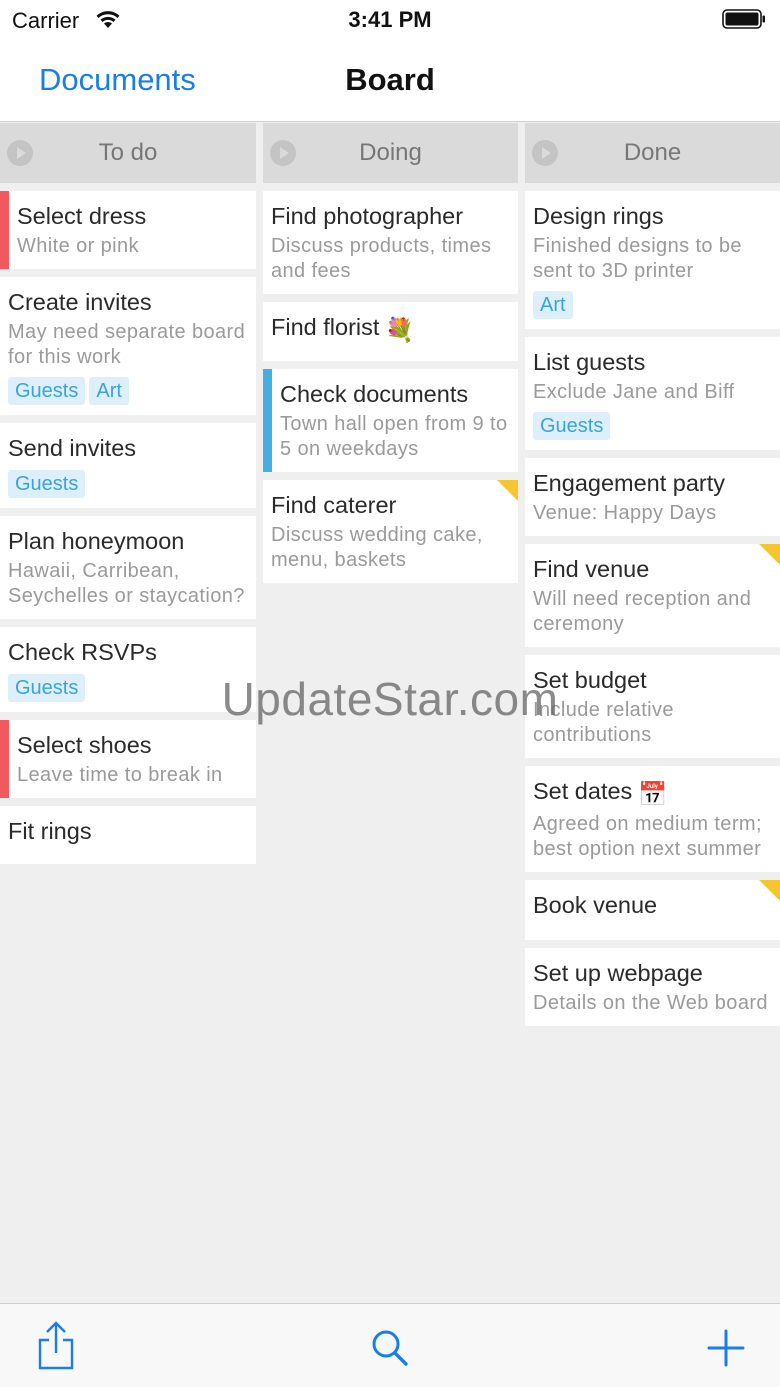 The height and width of the screenshot is (1387, 780). I want to click on card: Engagement party Venue: Happy Days, so click(652, 497).